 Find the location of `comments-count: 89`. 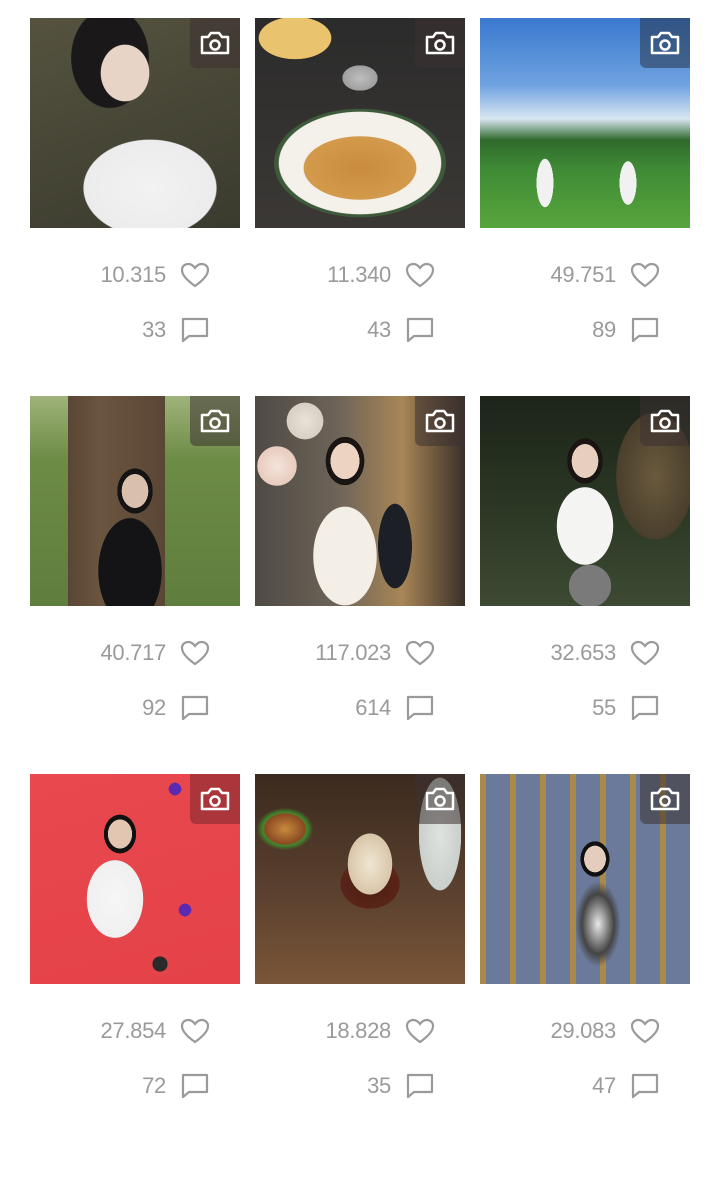

comments-count: 89 is located at coordinates (604, 329).